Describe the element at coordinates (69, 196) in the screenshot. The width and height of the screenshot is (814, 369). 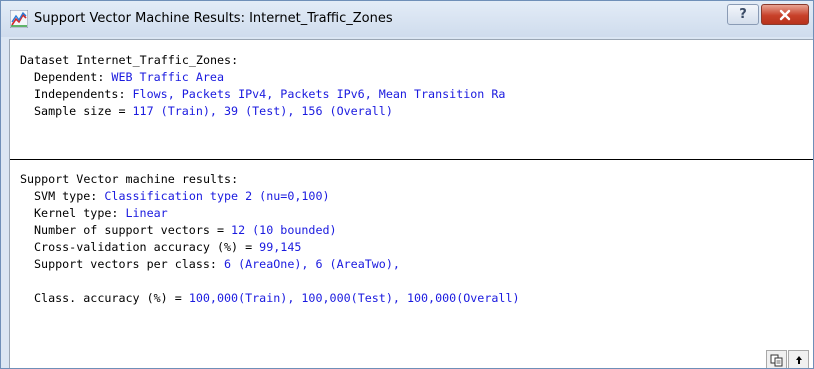
I see `svm-type-label: SVM type:` at that location.